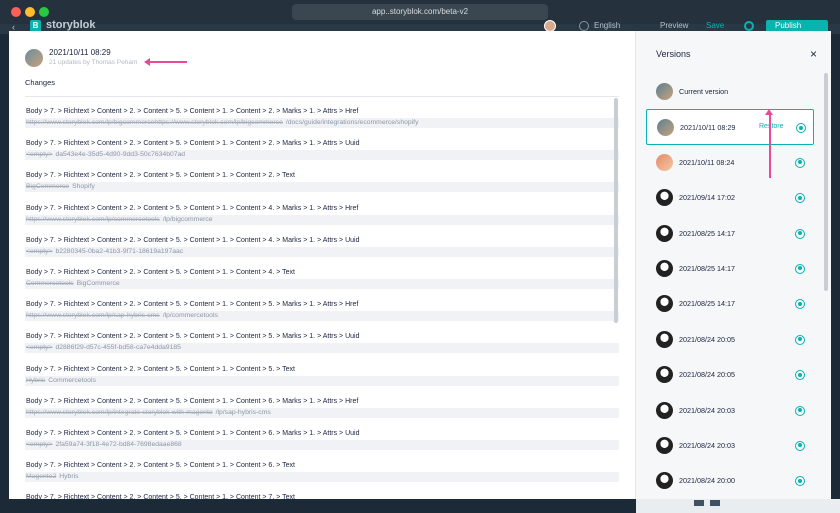 This screenshot has width=840, height=513. Describe the element at coordinates (771, 126) in the screenshot. I see `restore-button: Restore` at that location.